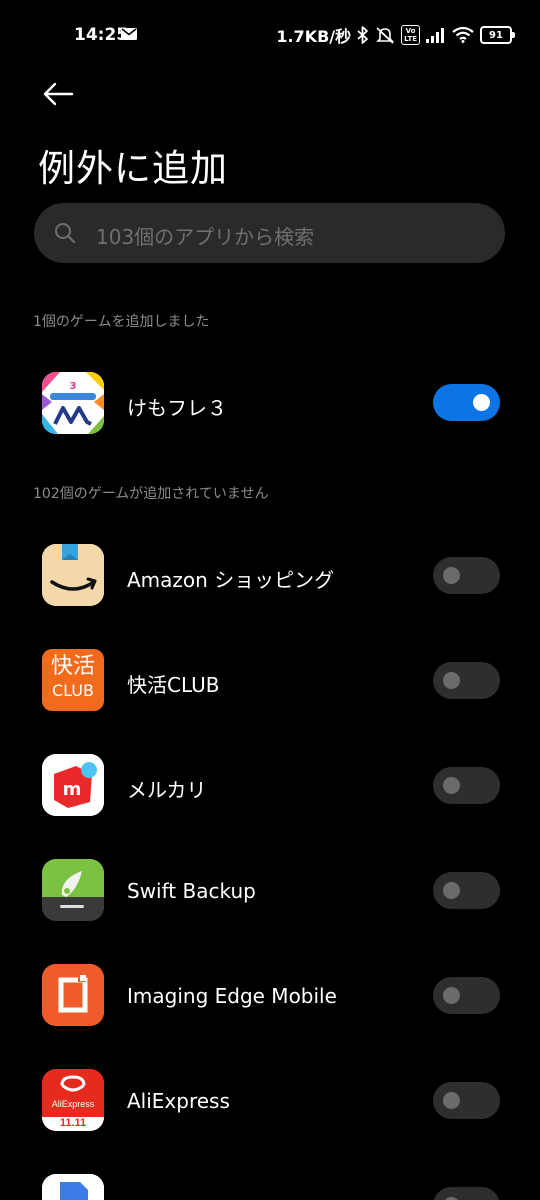  I want to click on swift-backup-icon, so click(73, 890).